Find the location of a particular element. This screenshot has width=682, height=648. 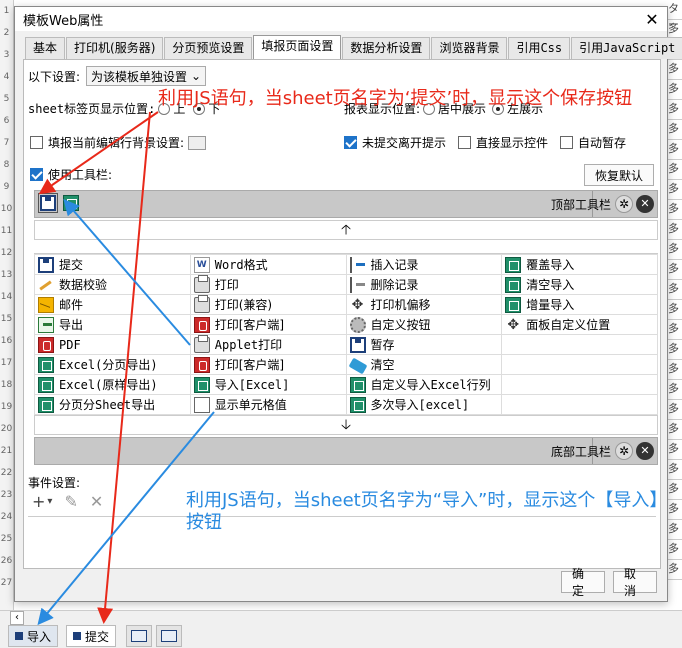

save-icon is located at coordinates (357, 344).